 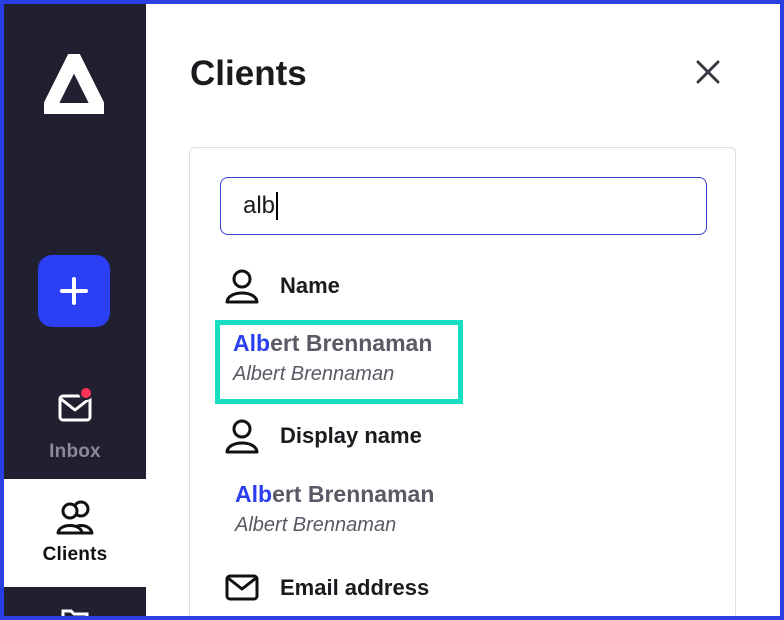 I want to click on close-icon, so click(x=708, y=72).